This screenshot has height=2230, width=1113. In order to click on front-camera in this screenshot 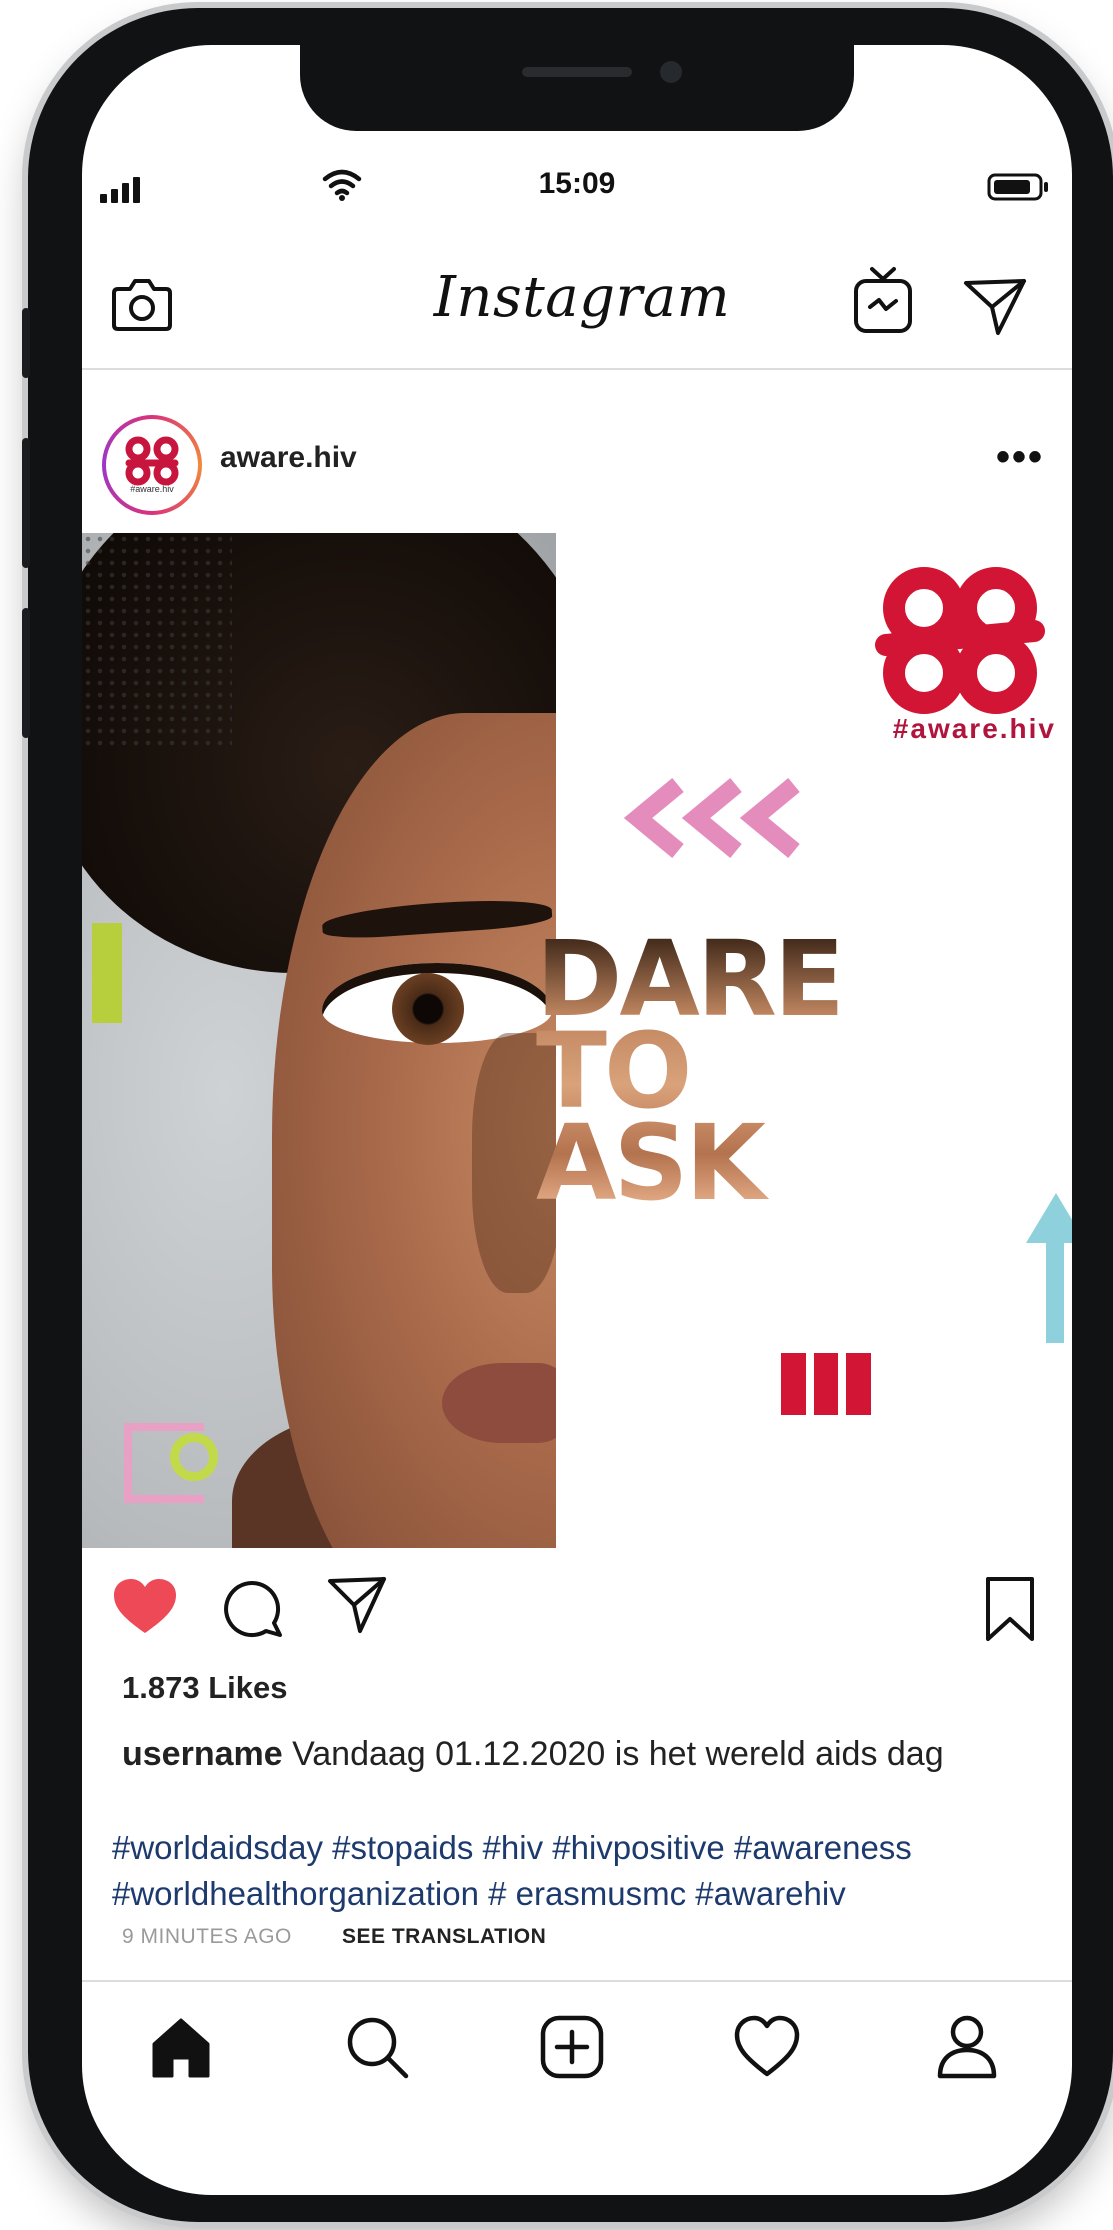, I will do `click(671, 72)`.